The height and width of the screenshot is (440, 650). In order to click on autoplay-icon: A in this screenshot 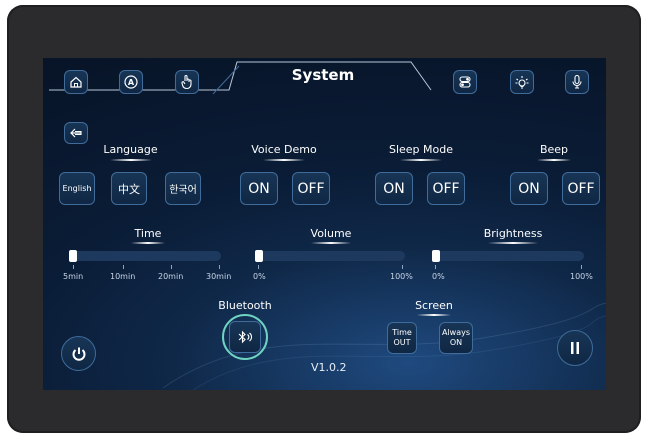, I will do `click(131, 82)`.